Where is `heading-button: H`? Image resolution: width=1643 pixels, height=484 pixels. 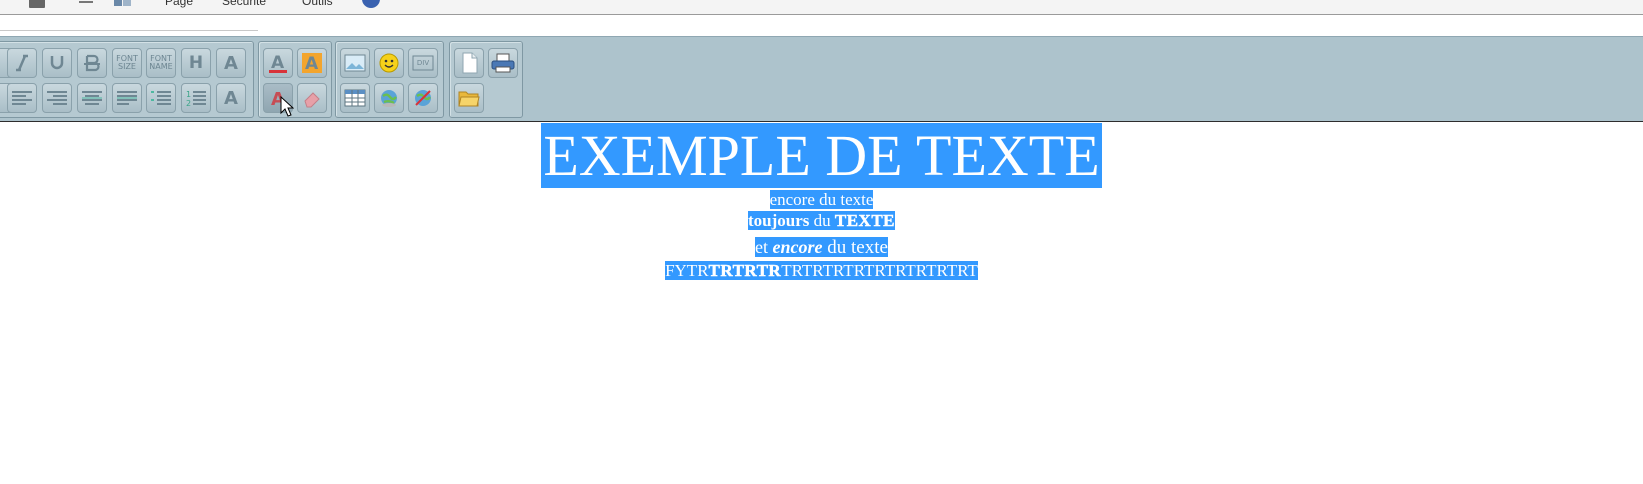
heading-button: H is located at coordinates (196, 63).